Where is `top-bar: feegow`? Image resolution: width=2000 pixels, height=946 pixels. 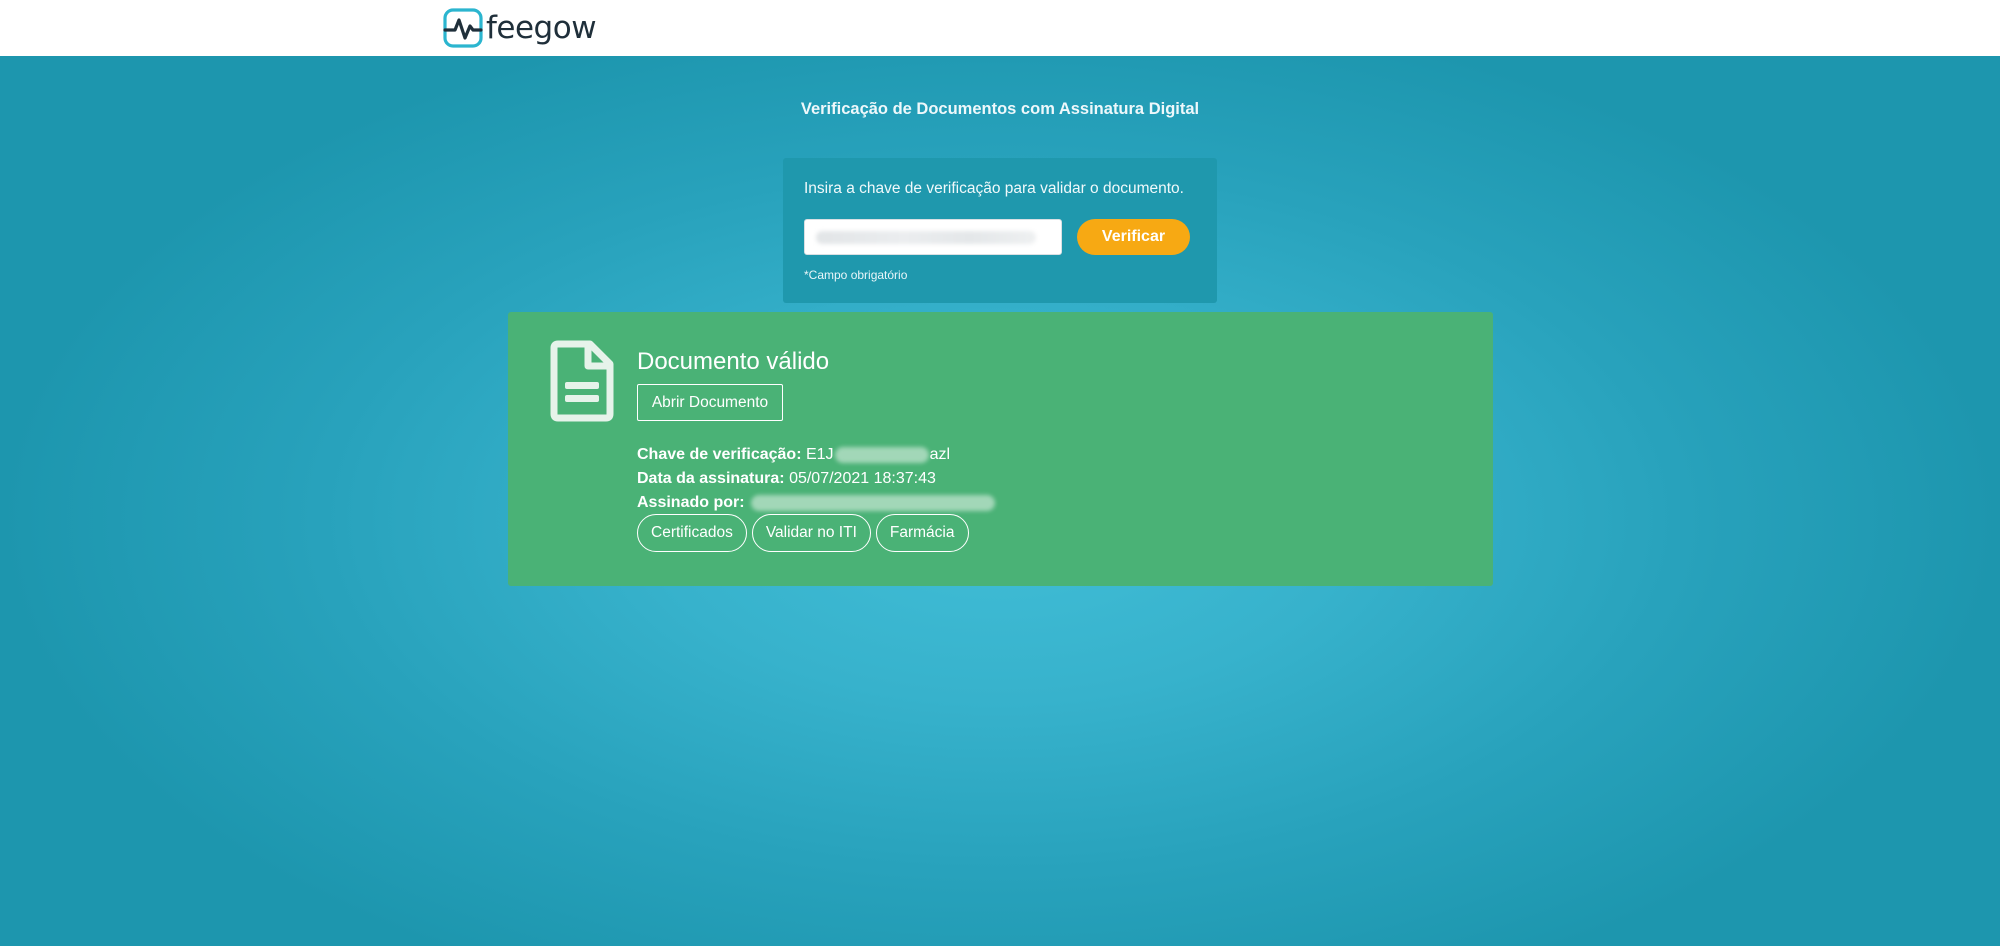
top-bar: feegow is located at coordinates (1000, 28).